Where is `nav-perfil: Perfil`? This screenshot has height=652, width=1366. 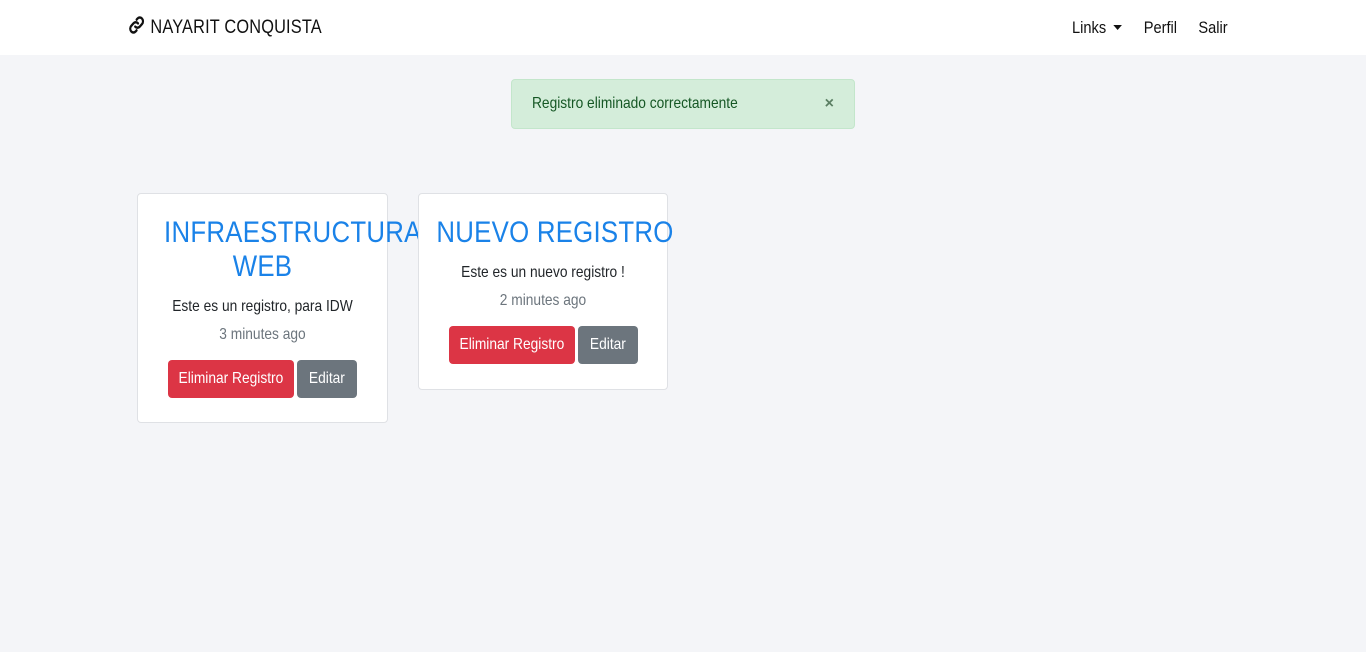 nav-perfil: Perfil is located at coordinates (1160, 28).